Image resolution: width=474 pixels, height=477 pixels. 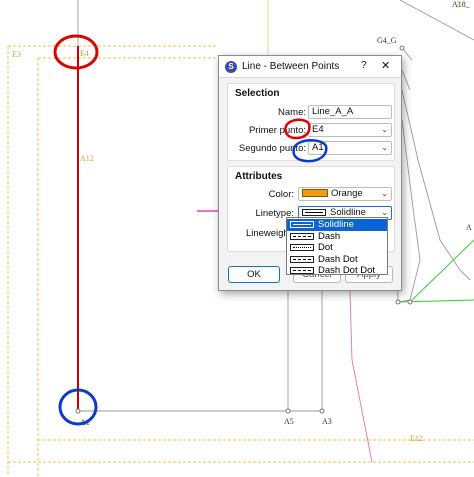 What do you see at coordinates (231, 67) in the screenshot?
I see `app-logo-icon: S` at bounding box center [231, 67].